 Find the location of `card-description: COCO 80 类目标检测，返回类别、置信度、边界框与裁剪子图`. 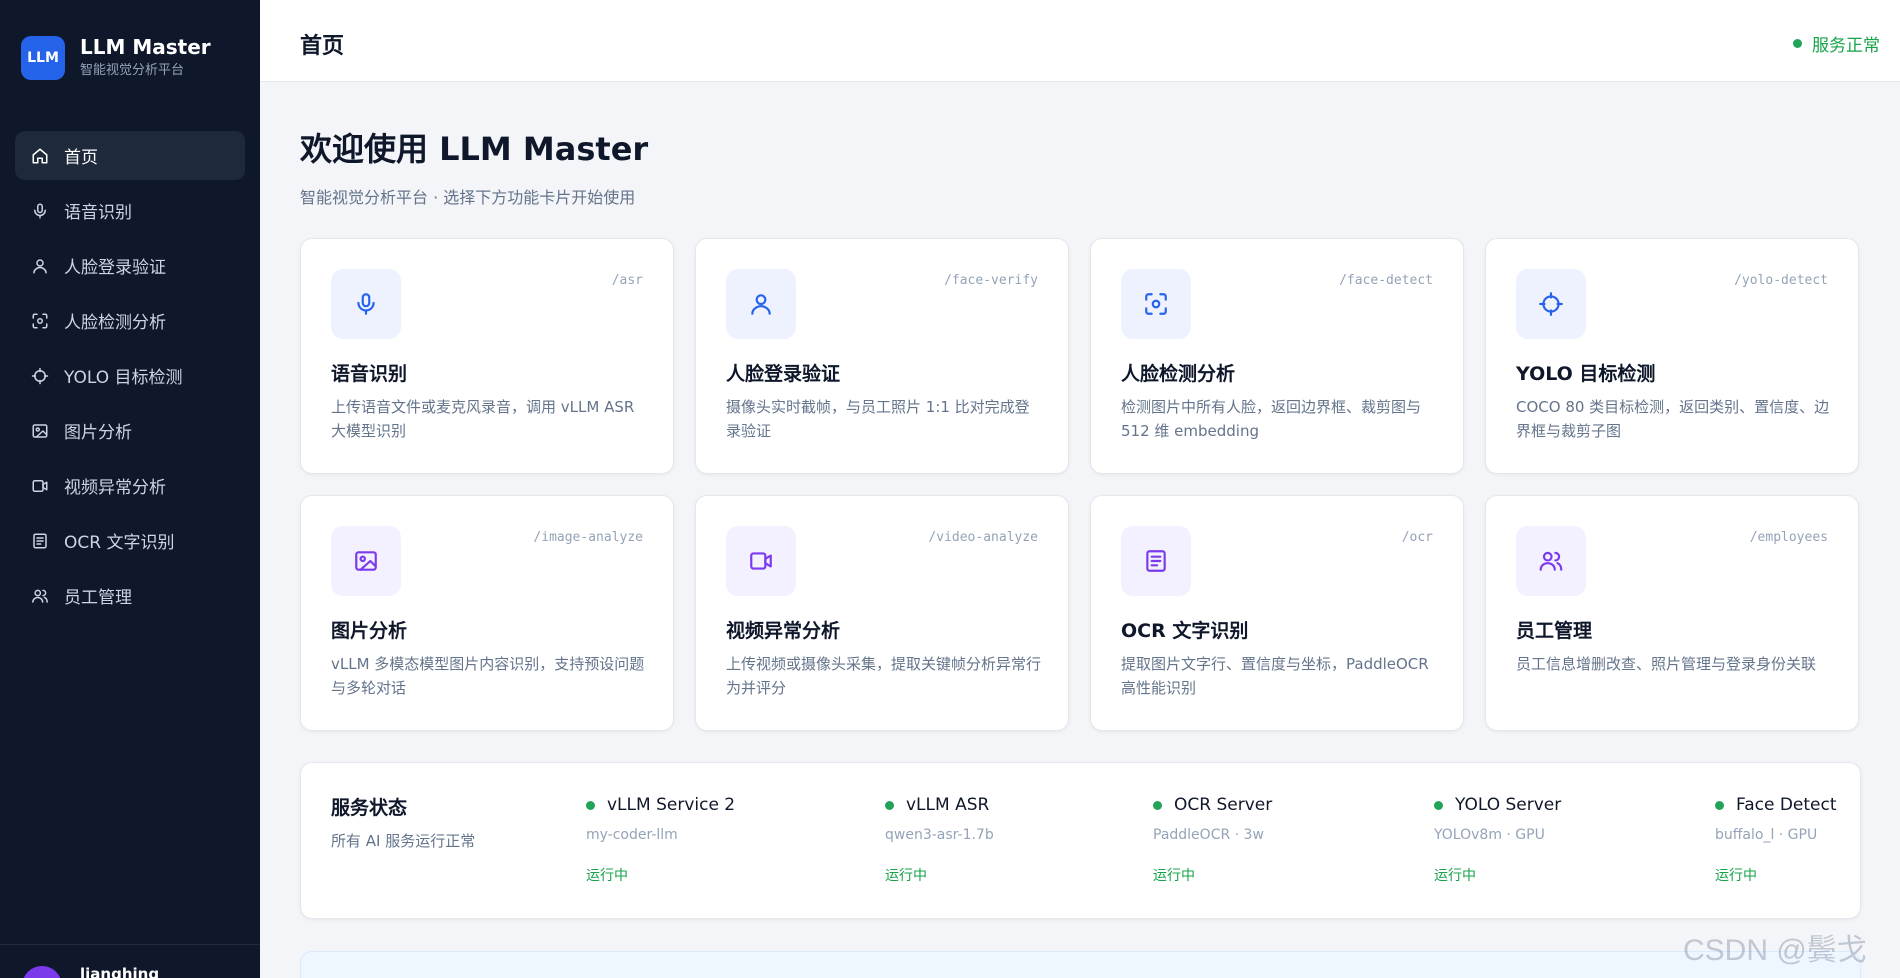

card-description: COCO 80 类目标检测，返回类别、置信度、边界框与裁剪子图 is located at coordinates (1673, 419).